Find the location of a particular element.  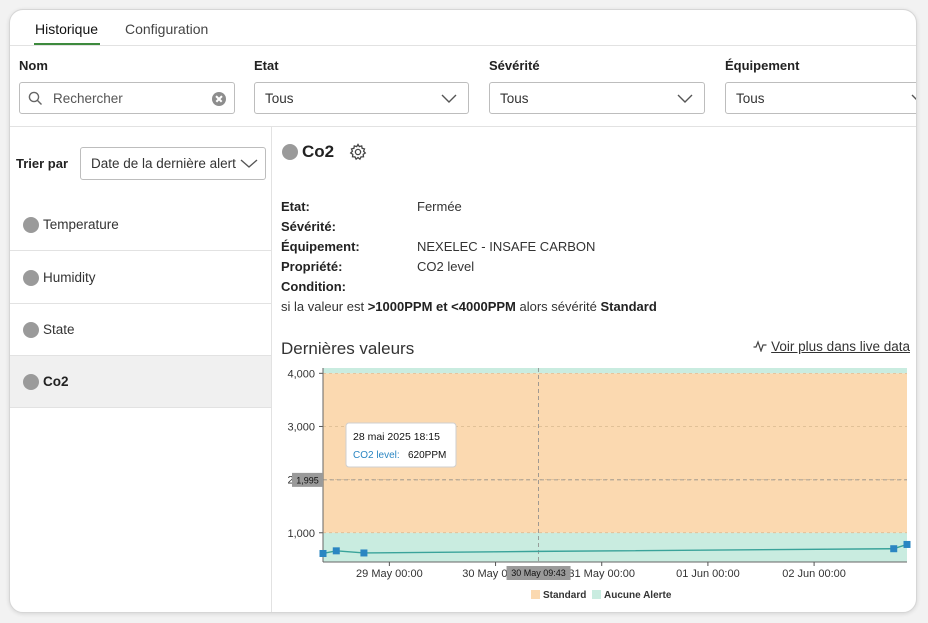

severite-select-value: Tous is located at coordinates (514, 98).